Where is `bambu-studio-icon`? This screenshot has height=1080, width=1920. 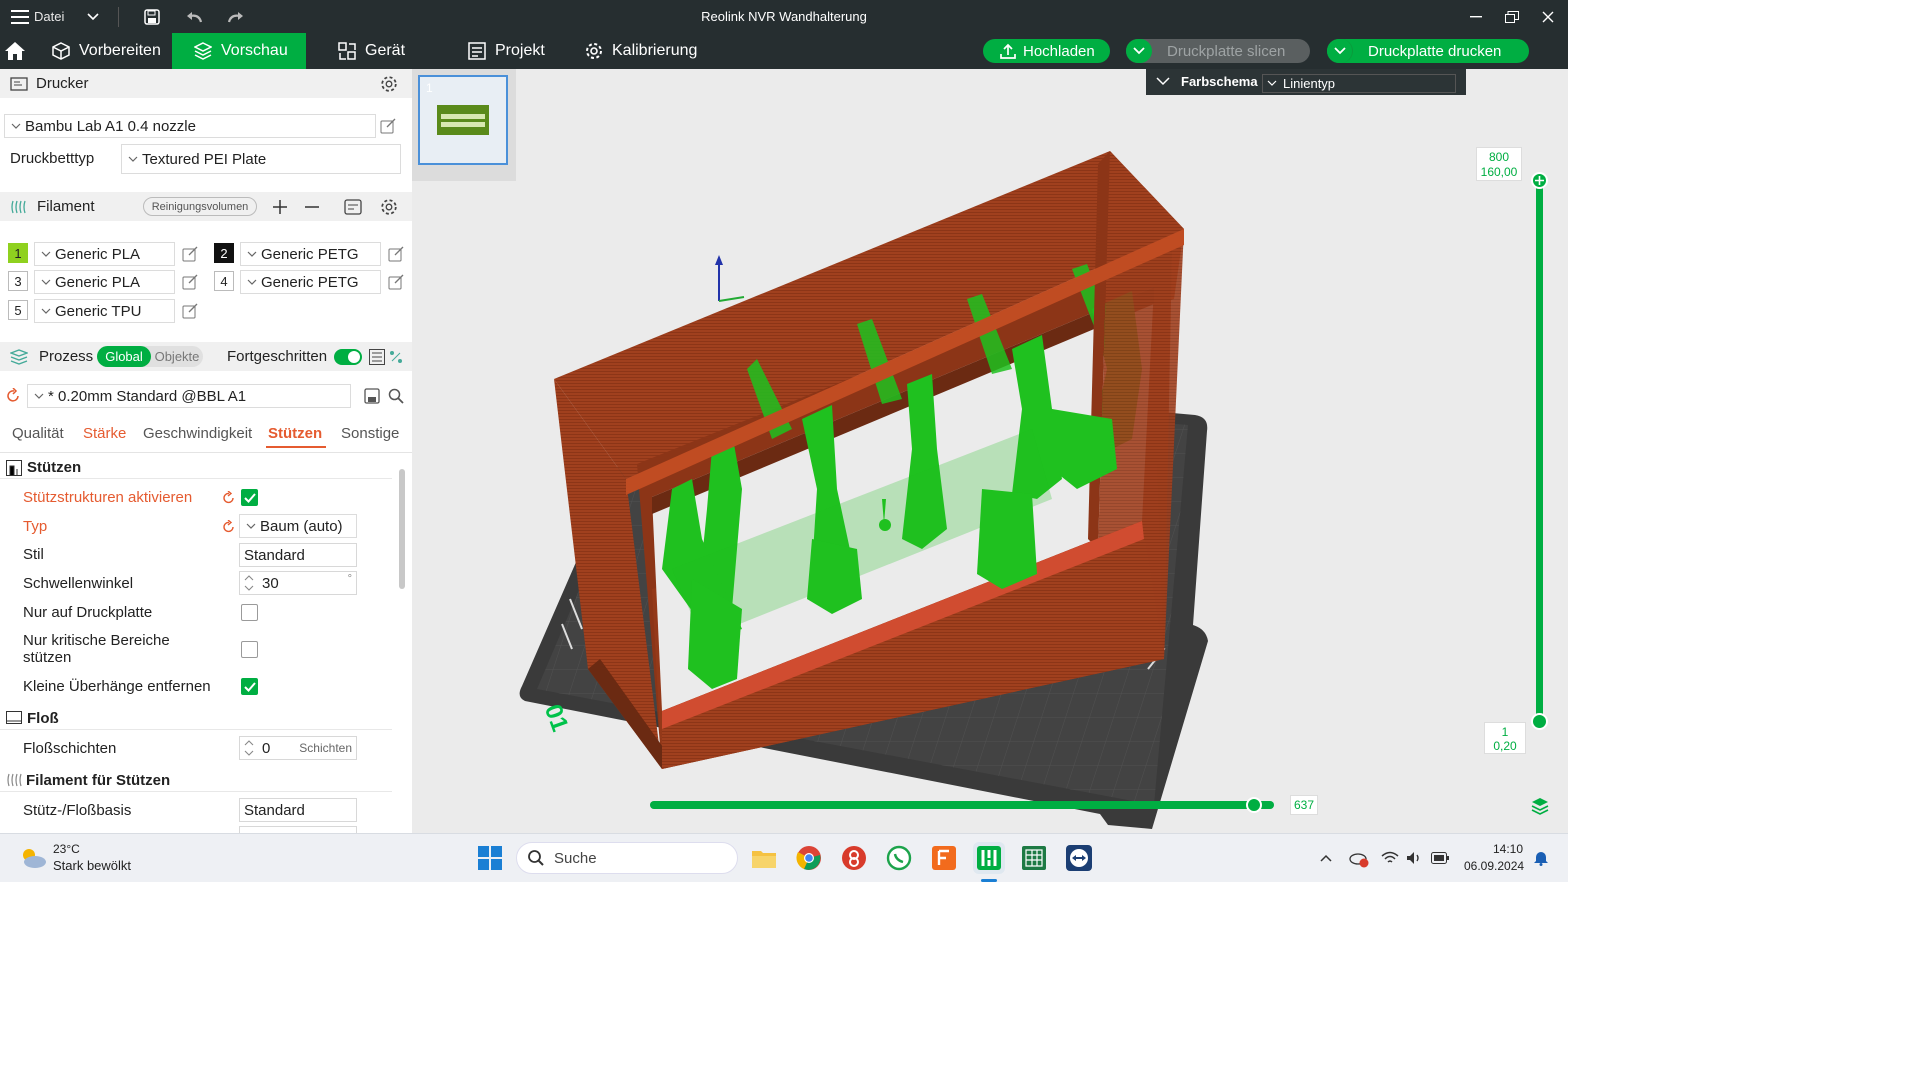 bambu-studio-icon is located at coordinates (989, 858).